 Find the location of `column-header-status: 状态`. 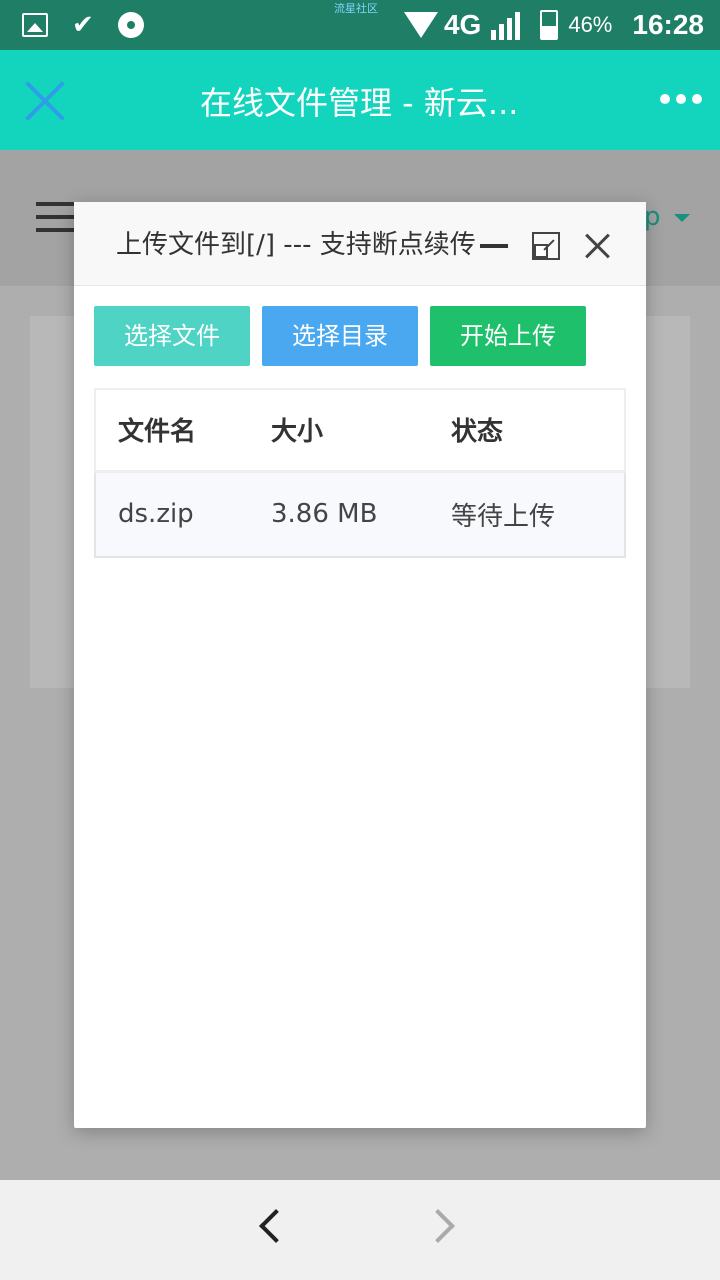

column-header-status: 状态 is located at coordinates (527, 431).